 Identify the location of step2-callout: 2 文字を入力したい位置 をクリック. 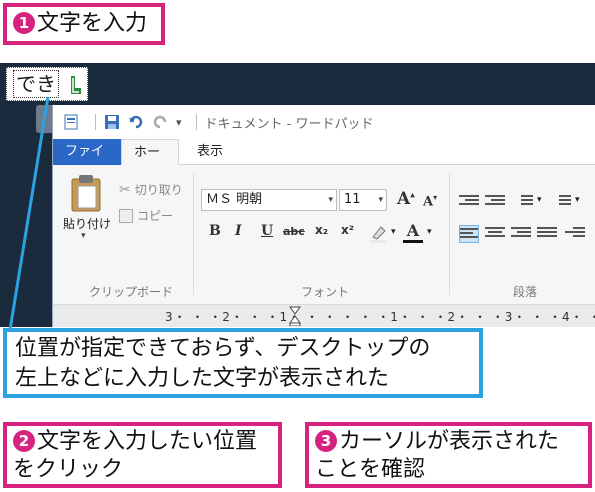
(142, 455).